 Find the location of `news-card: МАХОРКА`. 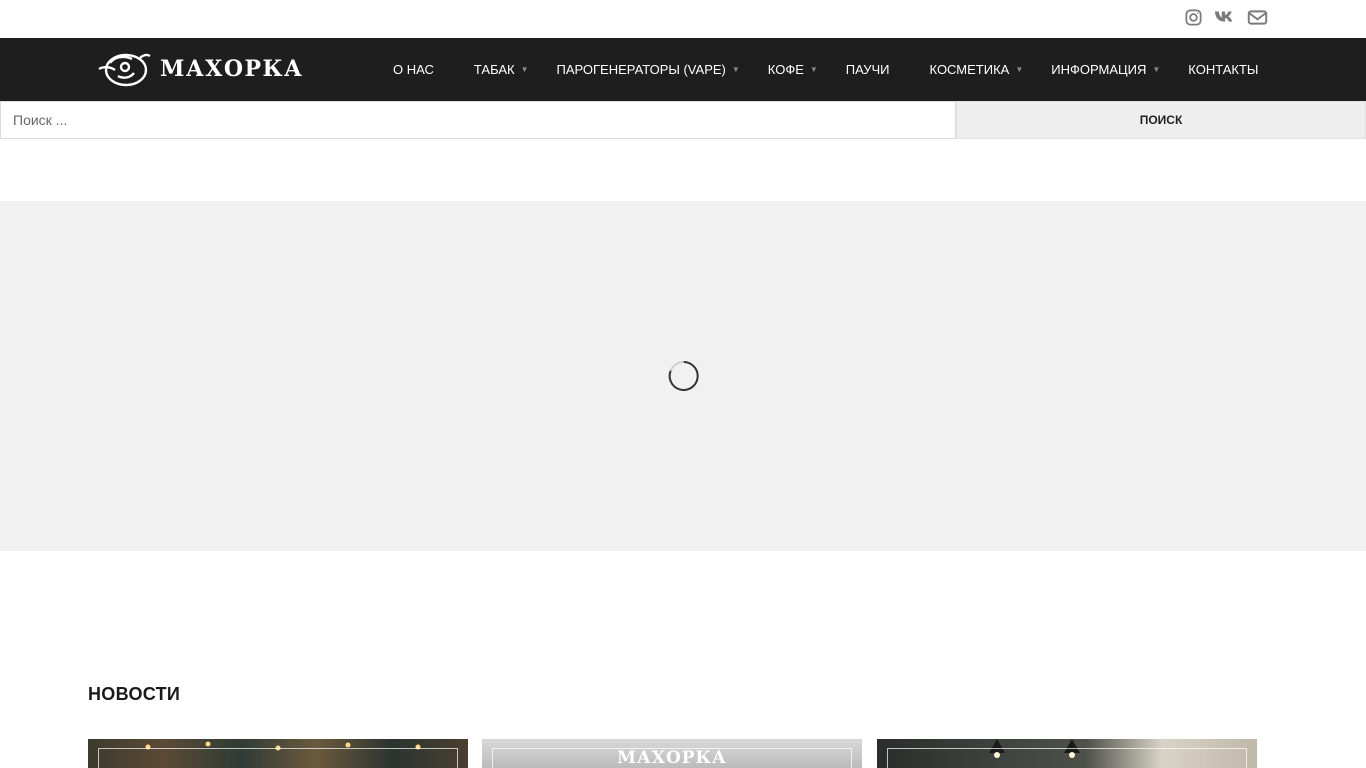

news-card: МАХОРКА is located at coordinates (672, 753).